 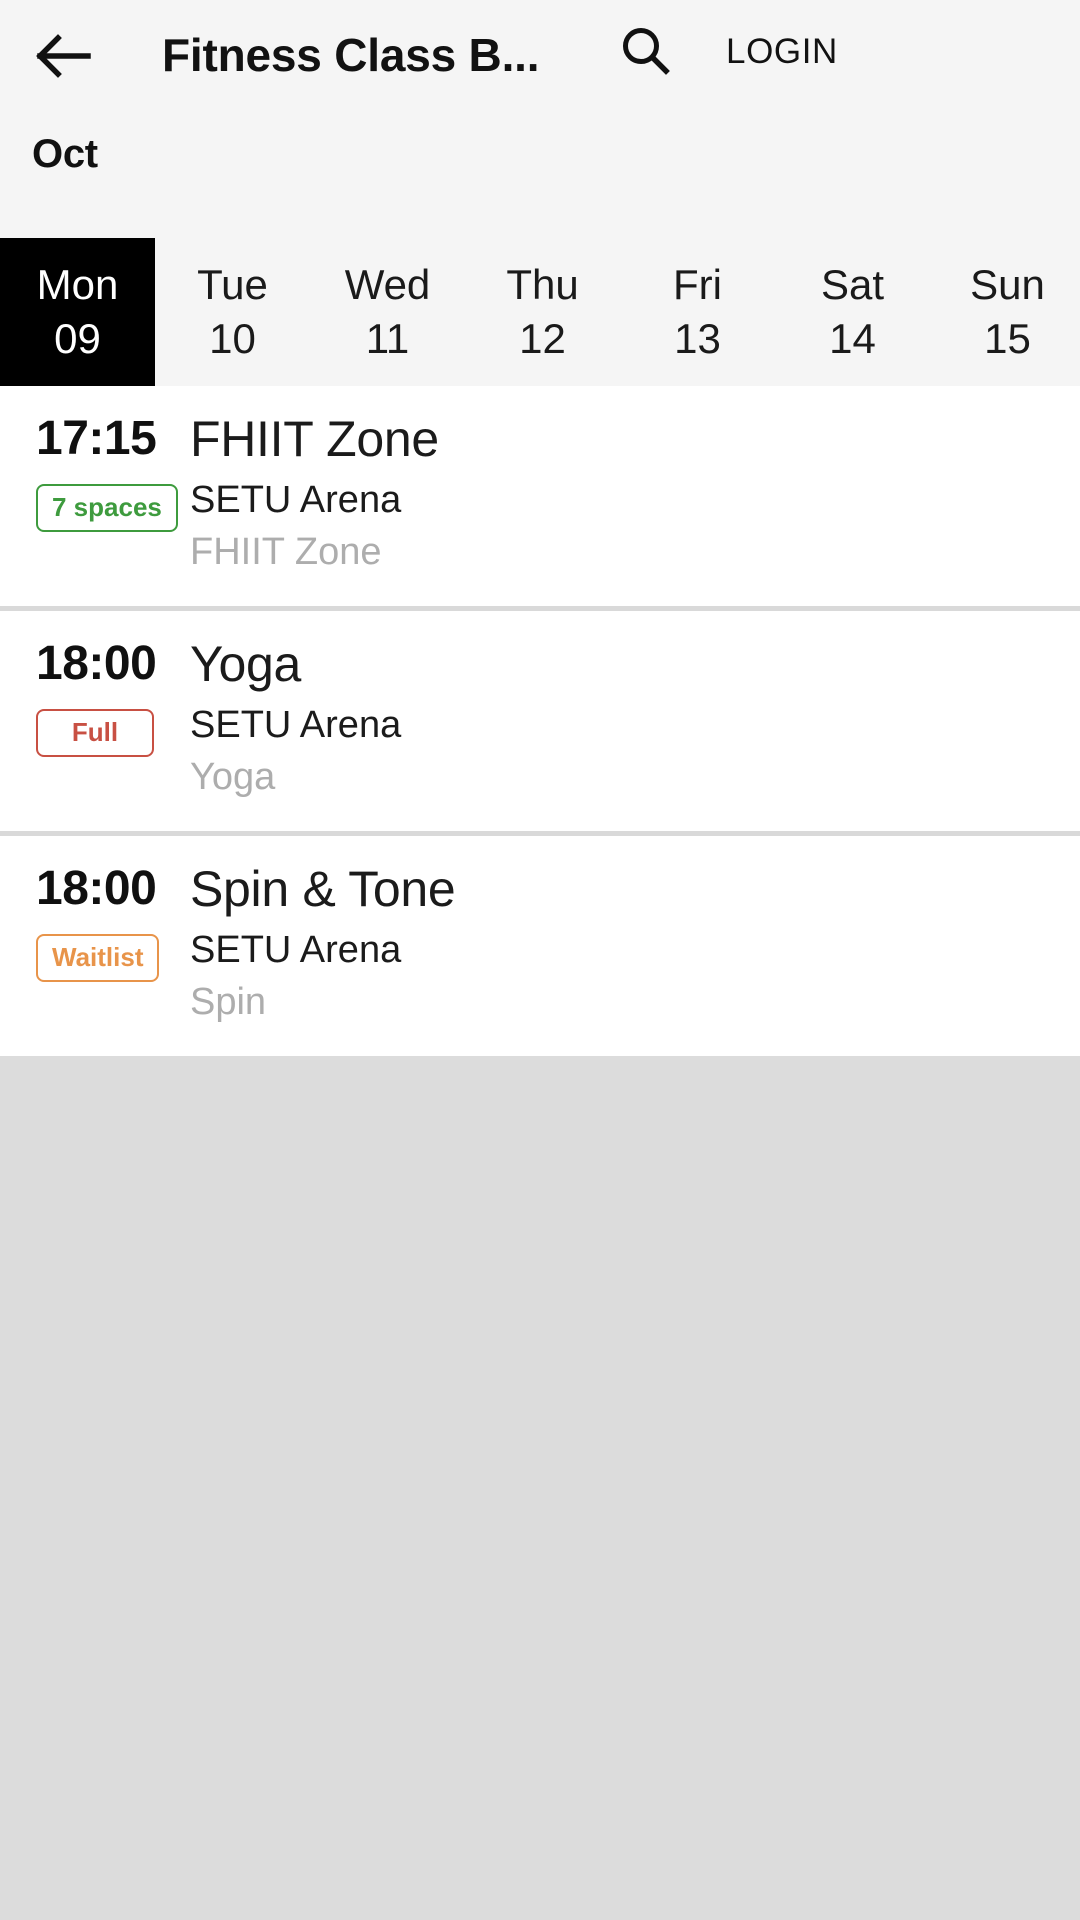 I want to click on day-cell-thu: Thu 12, so click(x=542, y=312).